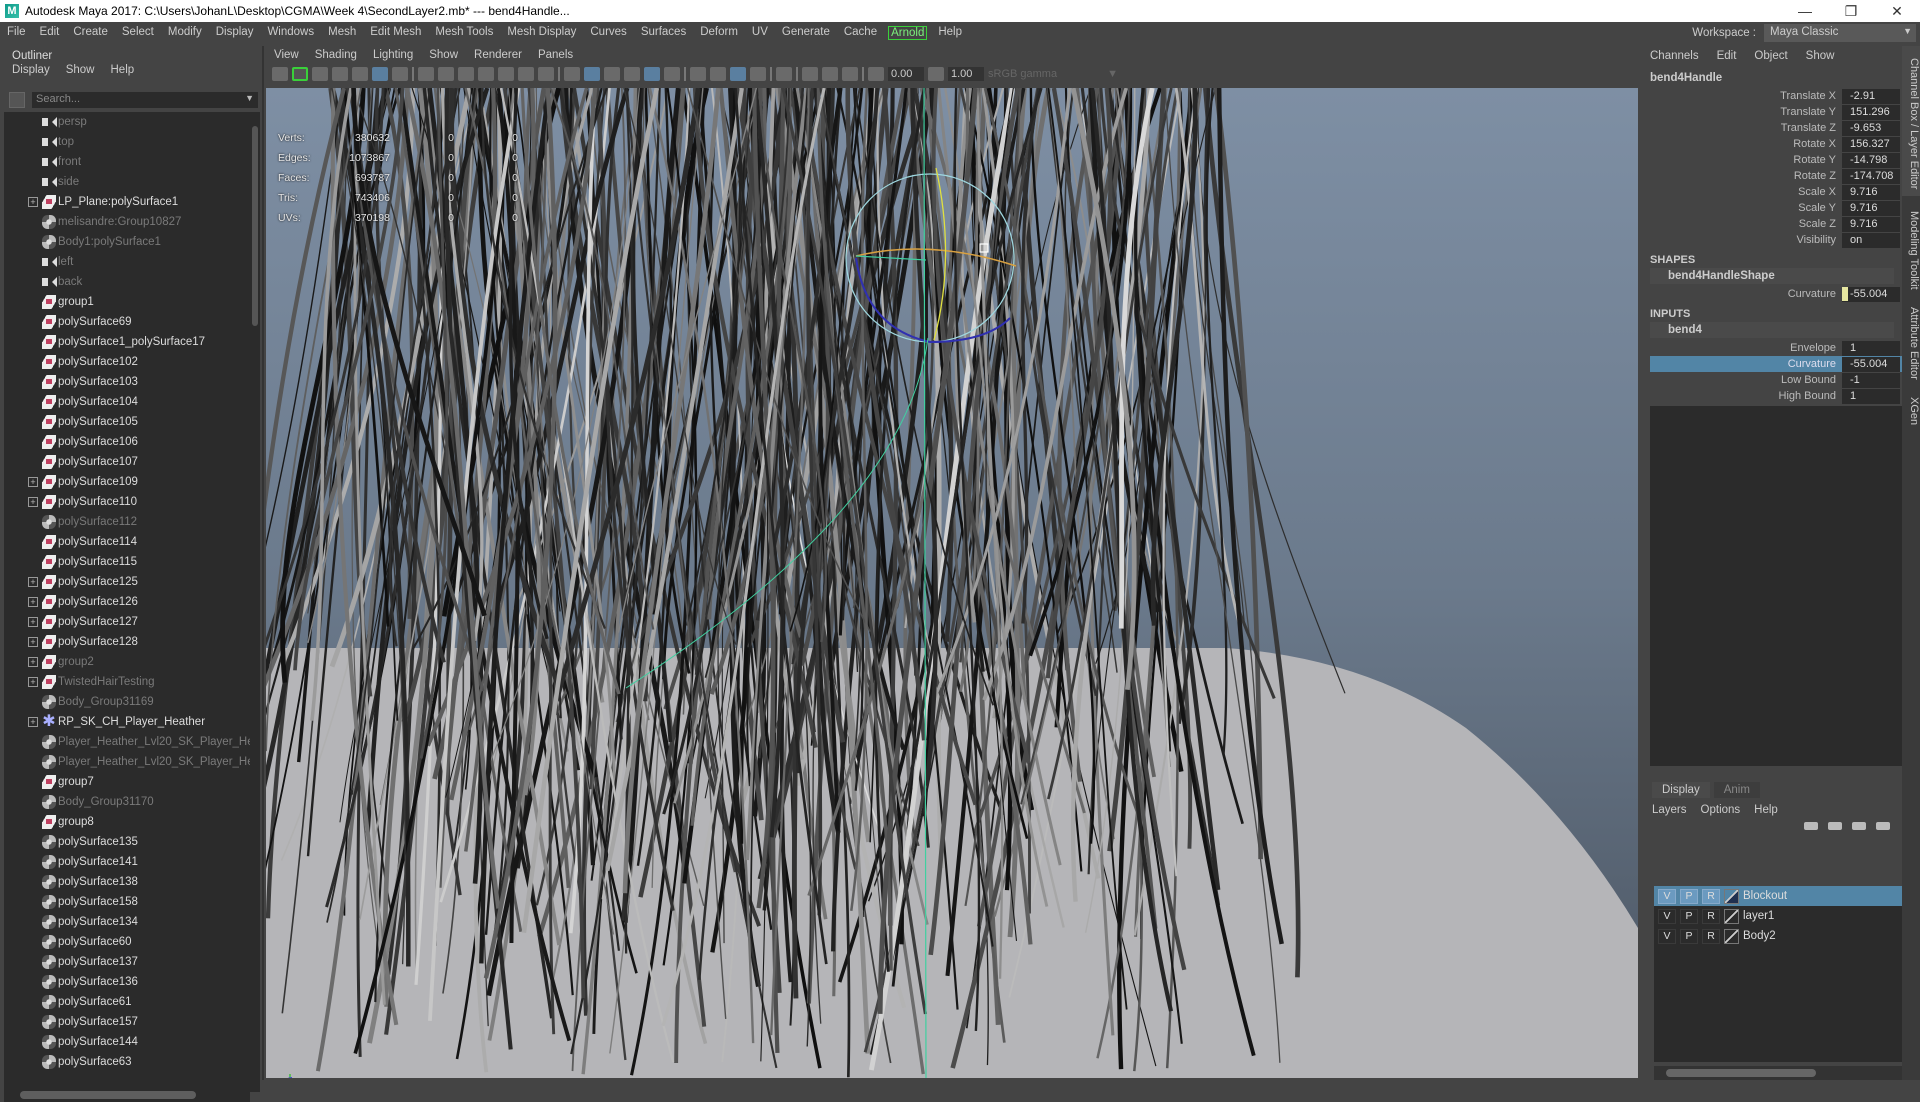 The height and width of the screenshot is (1102, 1920). I want to click on image-plane-icon, so click(360, 74).